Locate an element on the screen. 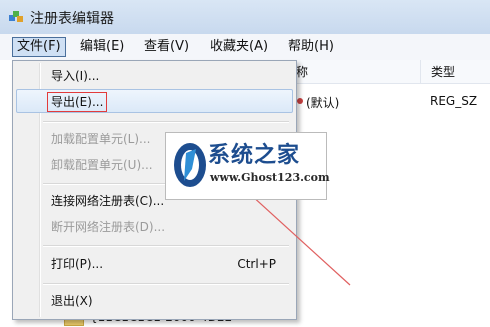 The width and height of the screenshot is (490, 327). watermark: 系统之家 www.Ghost123.com is located at coordinates (247, 166).